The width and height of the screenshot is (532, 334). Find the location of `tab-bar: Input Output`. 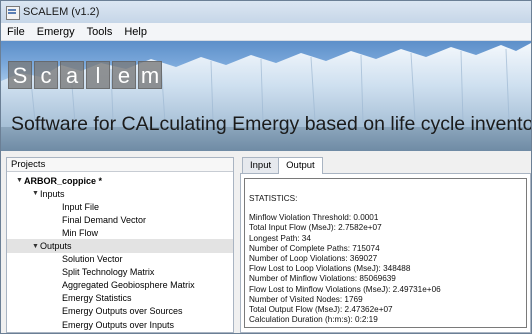

tab-bar: Input Output is located at coordinates (282, 165).